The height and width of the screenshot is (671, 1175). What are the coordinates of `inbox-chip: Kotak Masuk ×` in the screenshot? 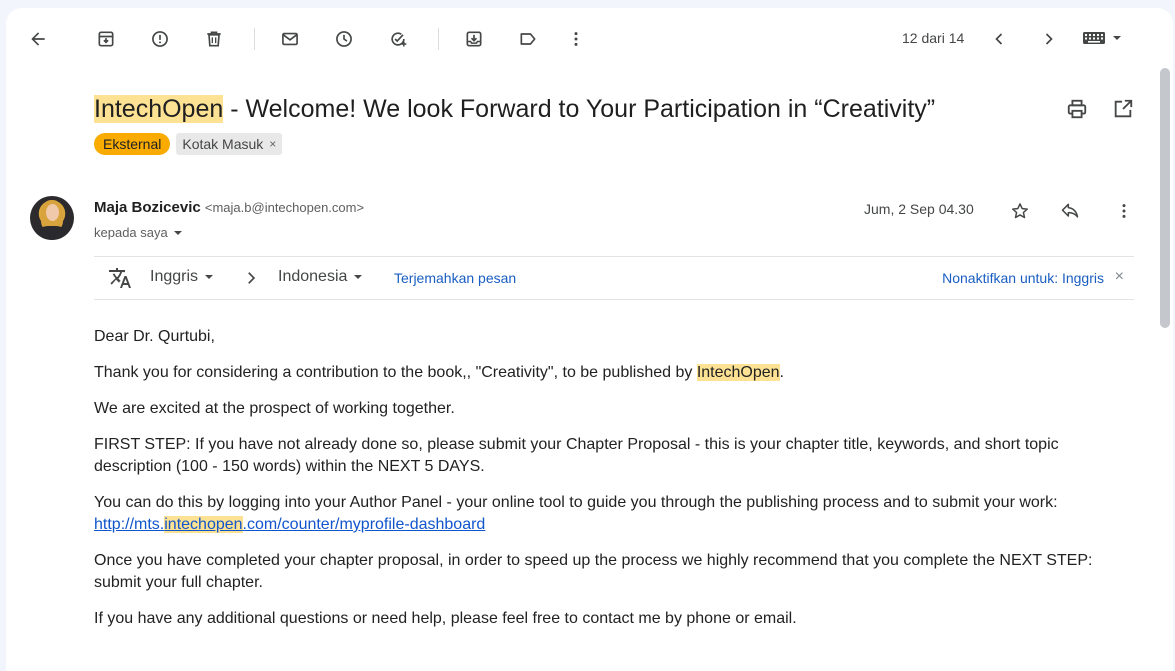 It's located at (229, 144).